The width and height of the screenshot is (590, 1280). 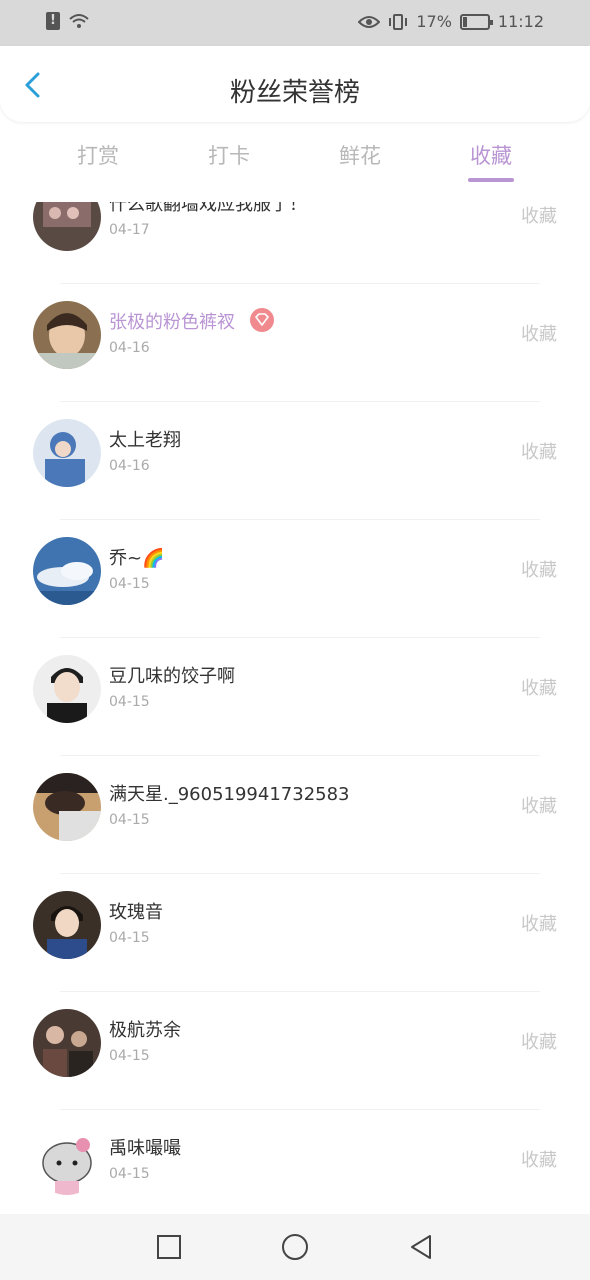 What do you see at coordinates (369, 21) in the screenshot?
I see `eye-icon` at bounding box center [369, 21].